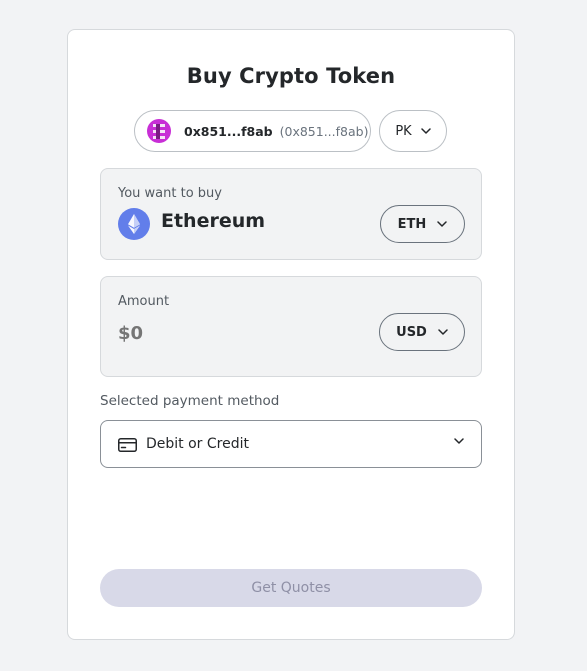 This screenshot has width=587, height=671. Describe the element at coordinates (170, 193) in the screenshot. I see `buy-label: You want to buy` at that location.